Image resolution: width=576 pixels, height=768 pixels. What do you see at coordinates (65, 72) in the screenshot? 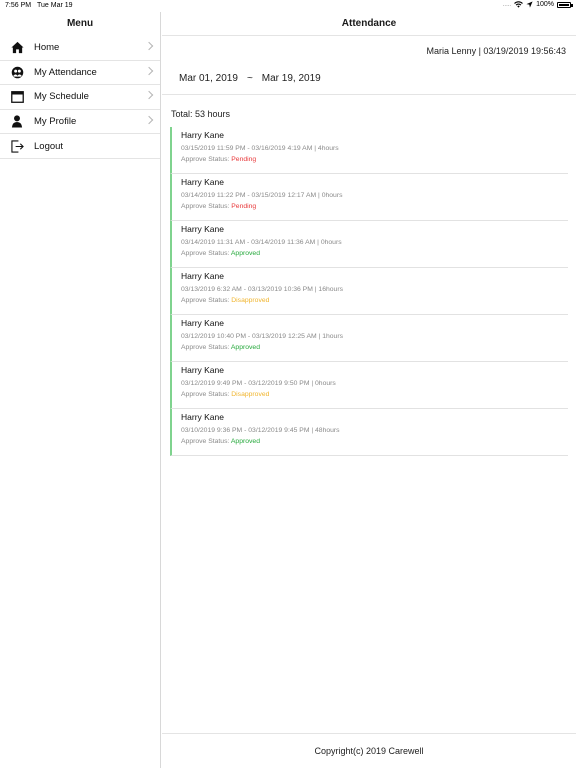
I see `sidebar-item-label: My Attendance` at bounding box center [65, 72].